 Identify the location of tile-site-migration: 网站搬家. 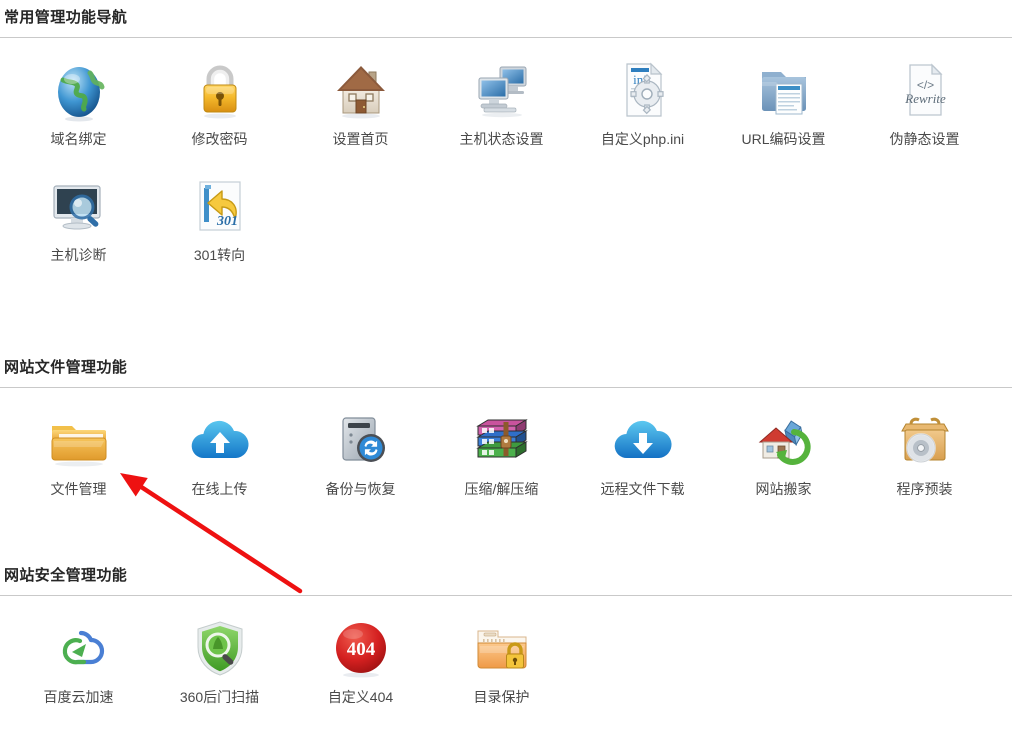
(783, 451).